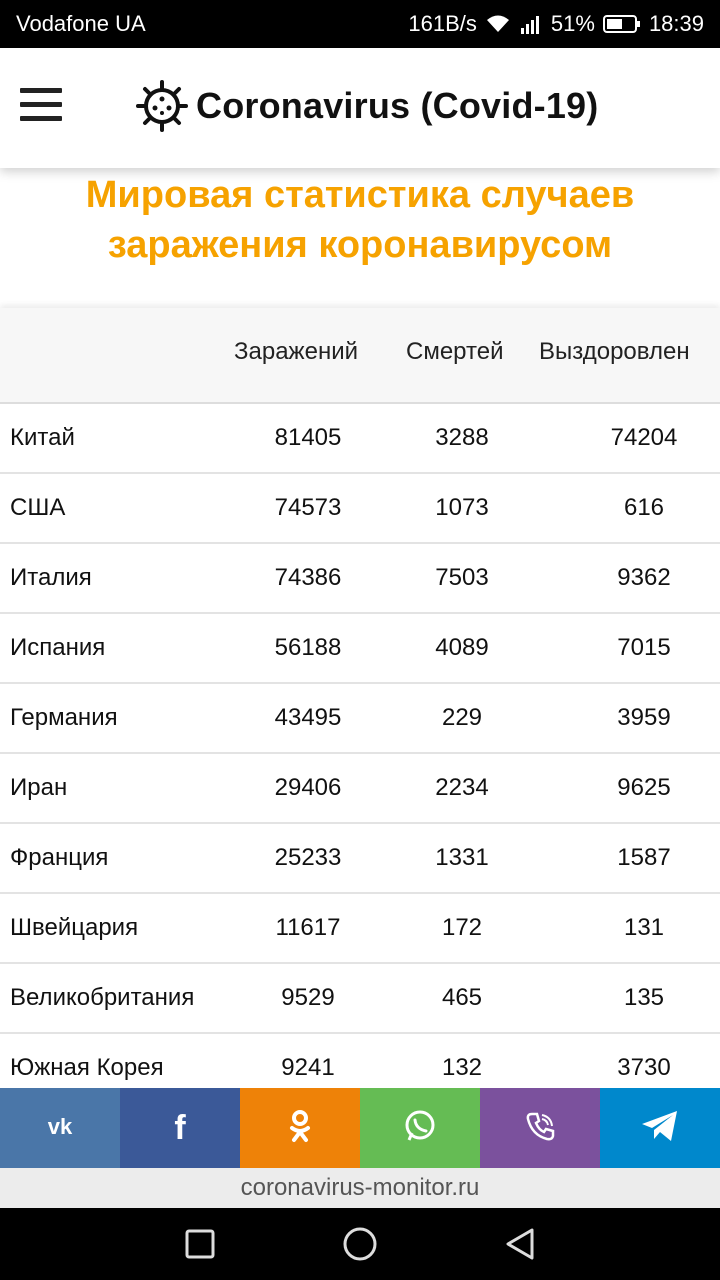 This screenshot has height=1280, width=720. I want to click on table-row: Иран 29406 2234 9625, so click(360, 789).